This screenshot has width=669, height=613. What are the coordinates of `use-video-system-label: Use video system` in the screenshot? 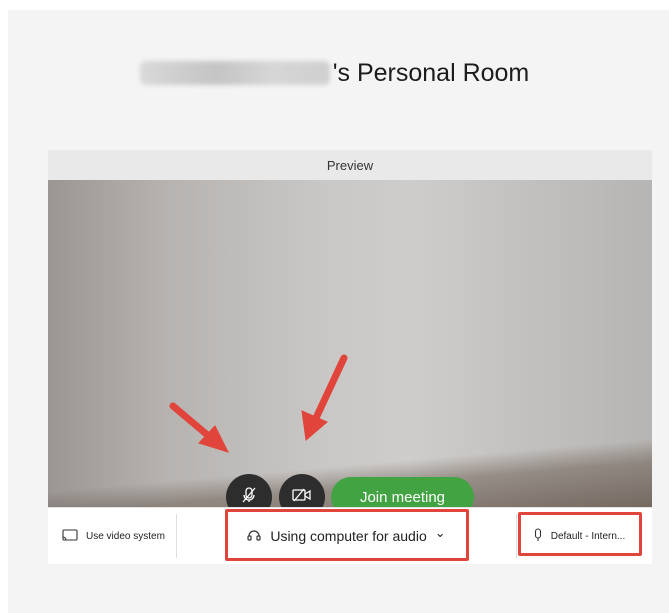 It's located at (125, 536).